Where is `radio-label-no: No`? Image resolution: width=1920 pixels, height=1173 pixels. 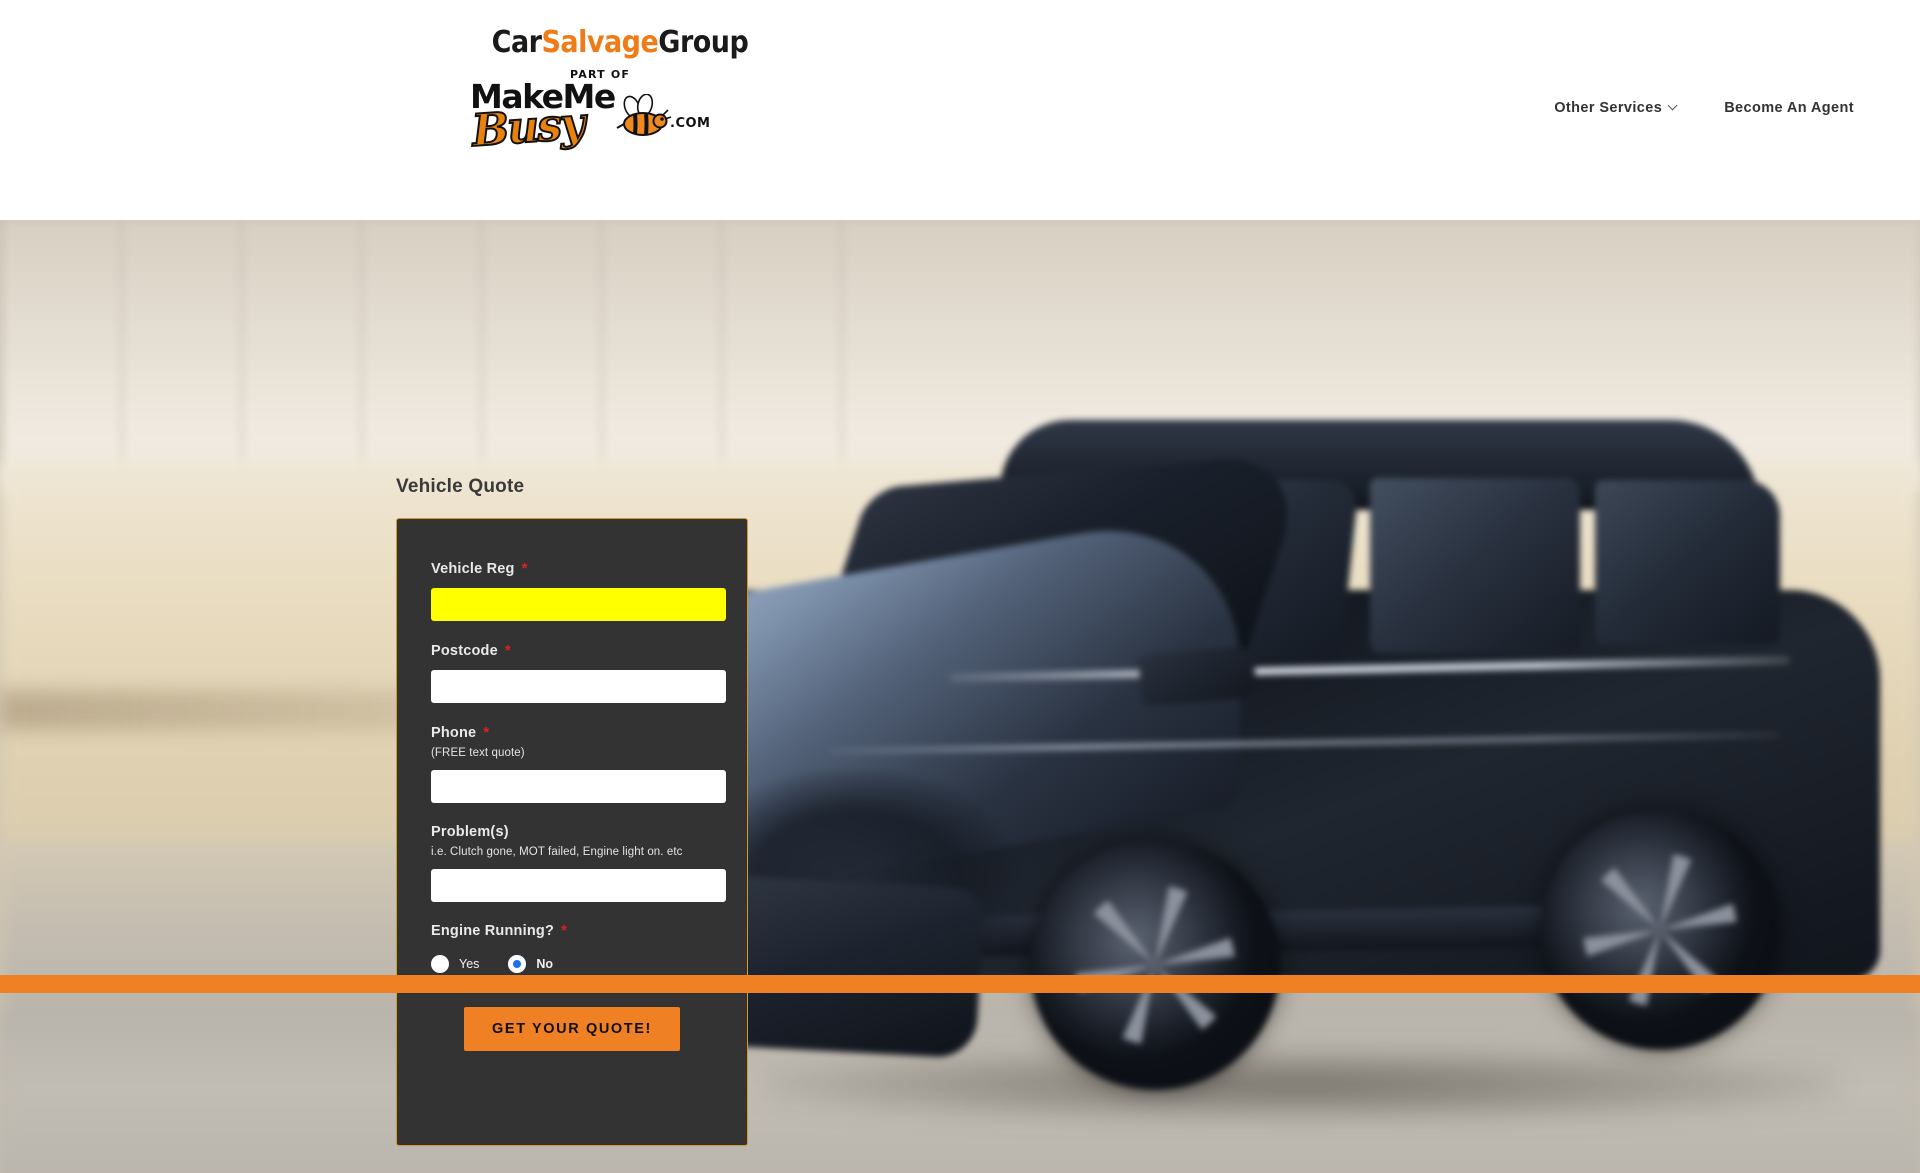
radio-label-no: No is located at coordinates (545, 964).